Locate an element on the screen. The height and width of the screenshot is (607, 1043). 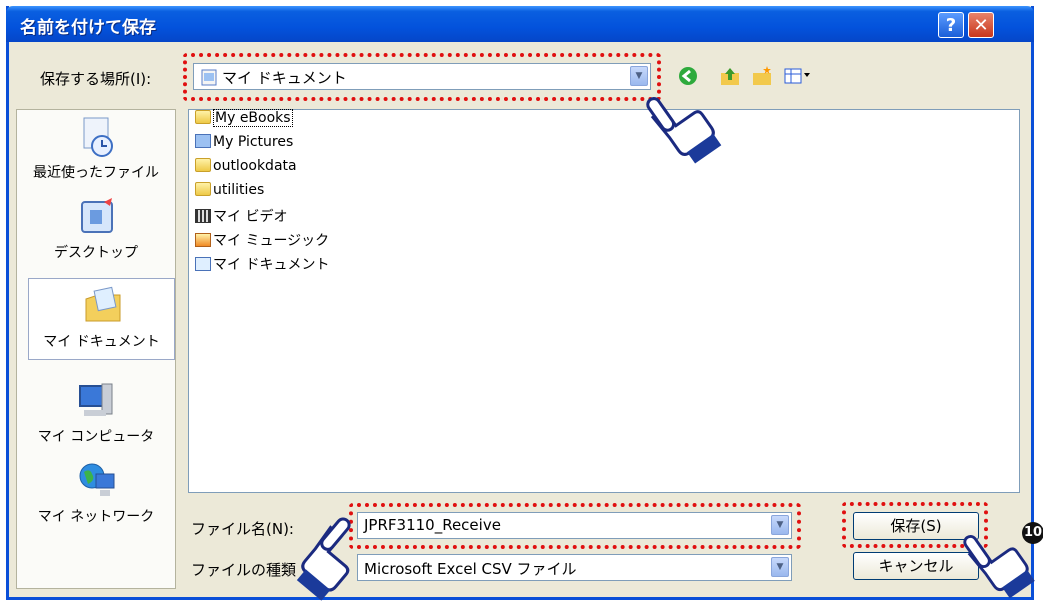
new-folder-icon is located at coordinates (762, 76).